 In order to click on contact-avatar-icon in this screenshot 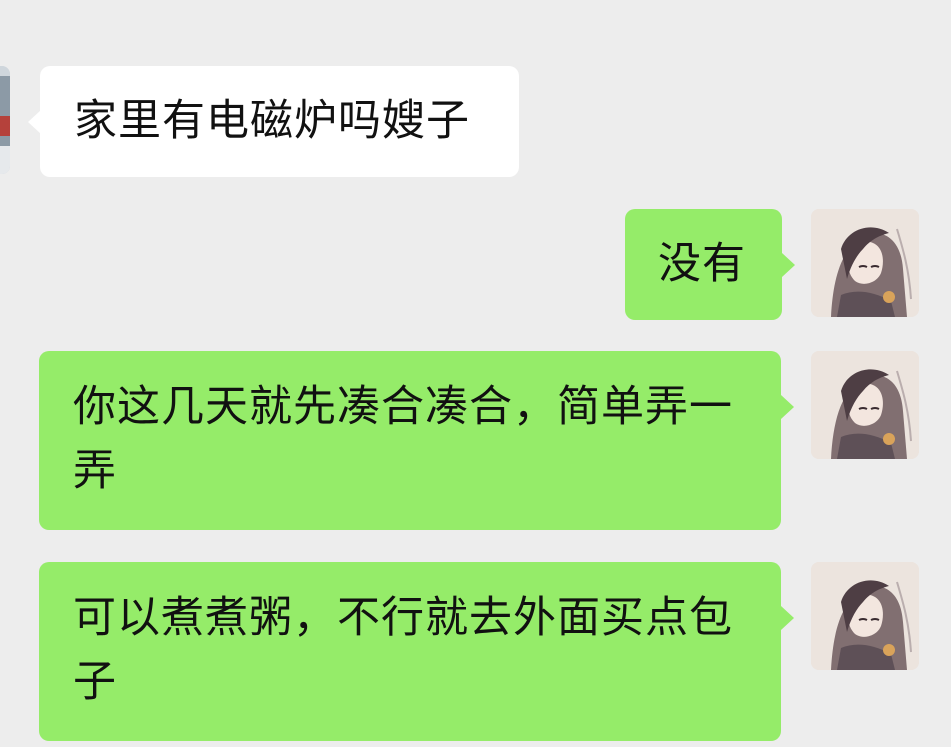, I will do `click(5, 120)`.